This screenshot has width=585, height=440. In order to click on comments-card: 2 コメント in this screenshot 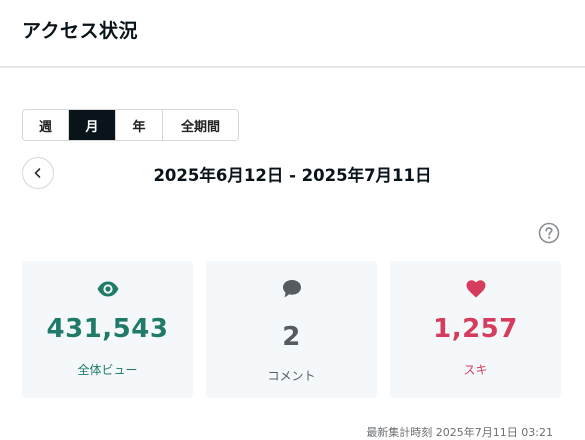, I will do `click(291, 329)`.